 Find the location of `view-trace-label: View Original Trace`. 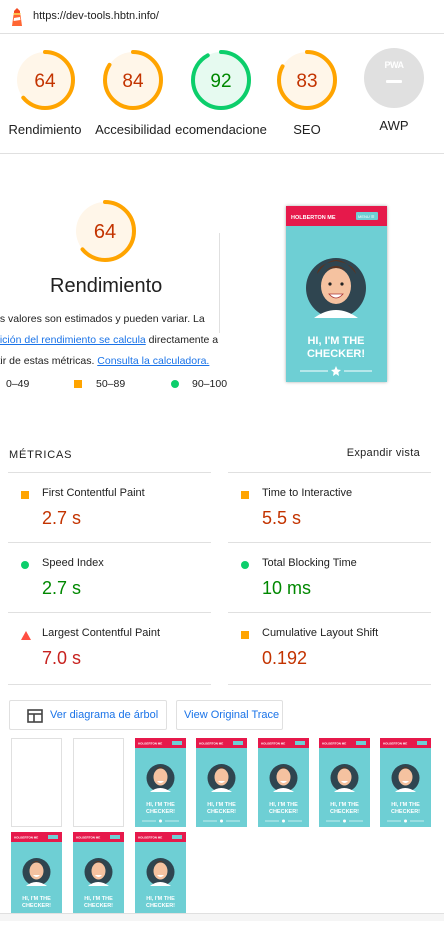

view-trace-label: View Original Trace is located at coordinates (232, 715).